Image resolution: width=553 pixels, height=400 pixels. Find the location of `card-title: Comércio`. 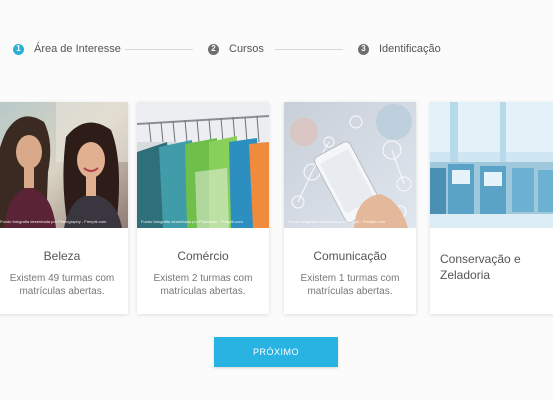

card-title: Comércio is located at coordinates (203, 256).